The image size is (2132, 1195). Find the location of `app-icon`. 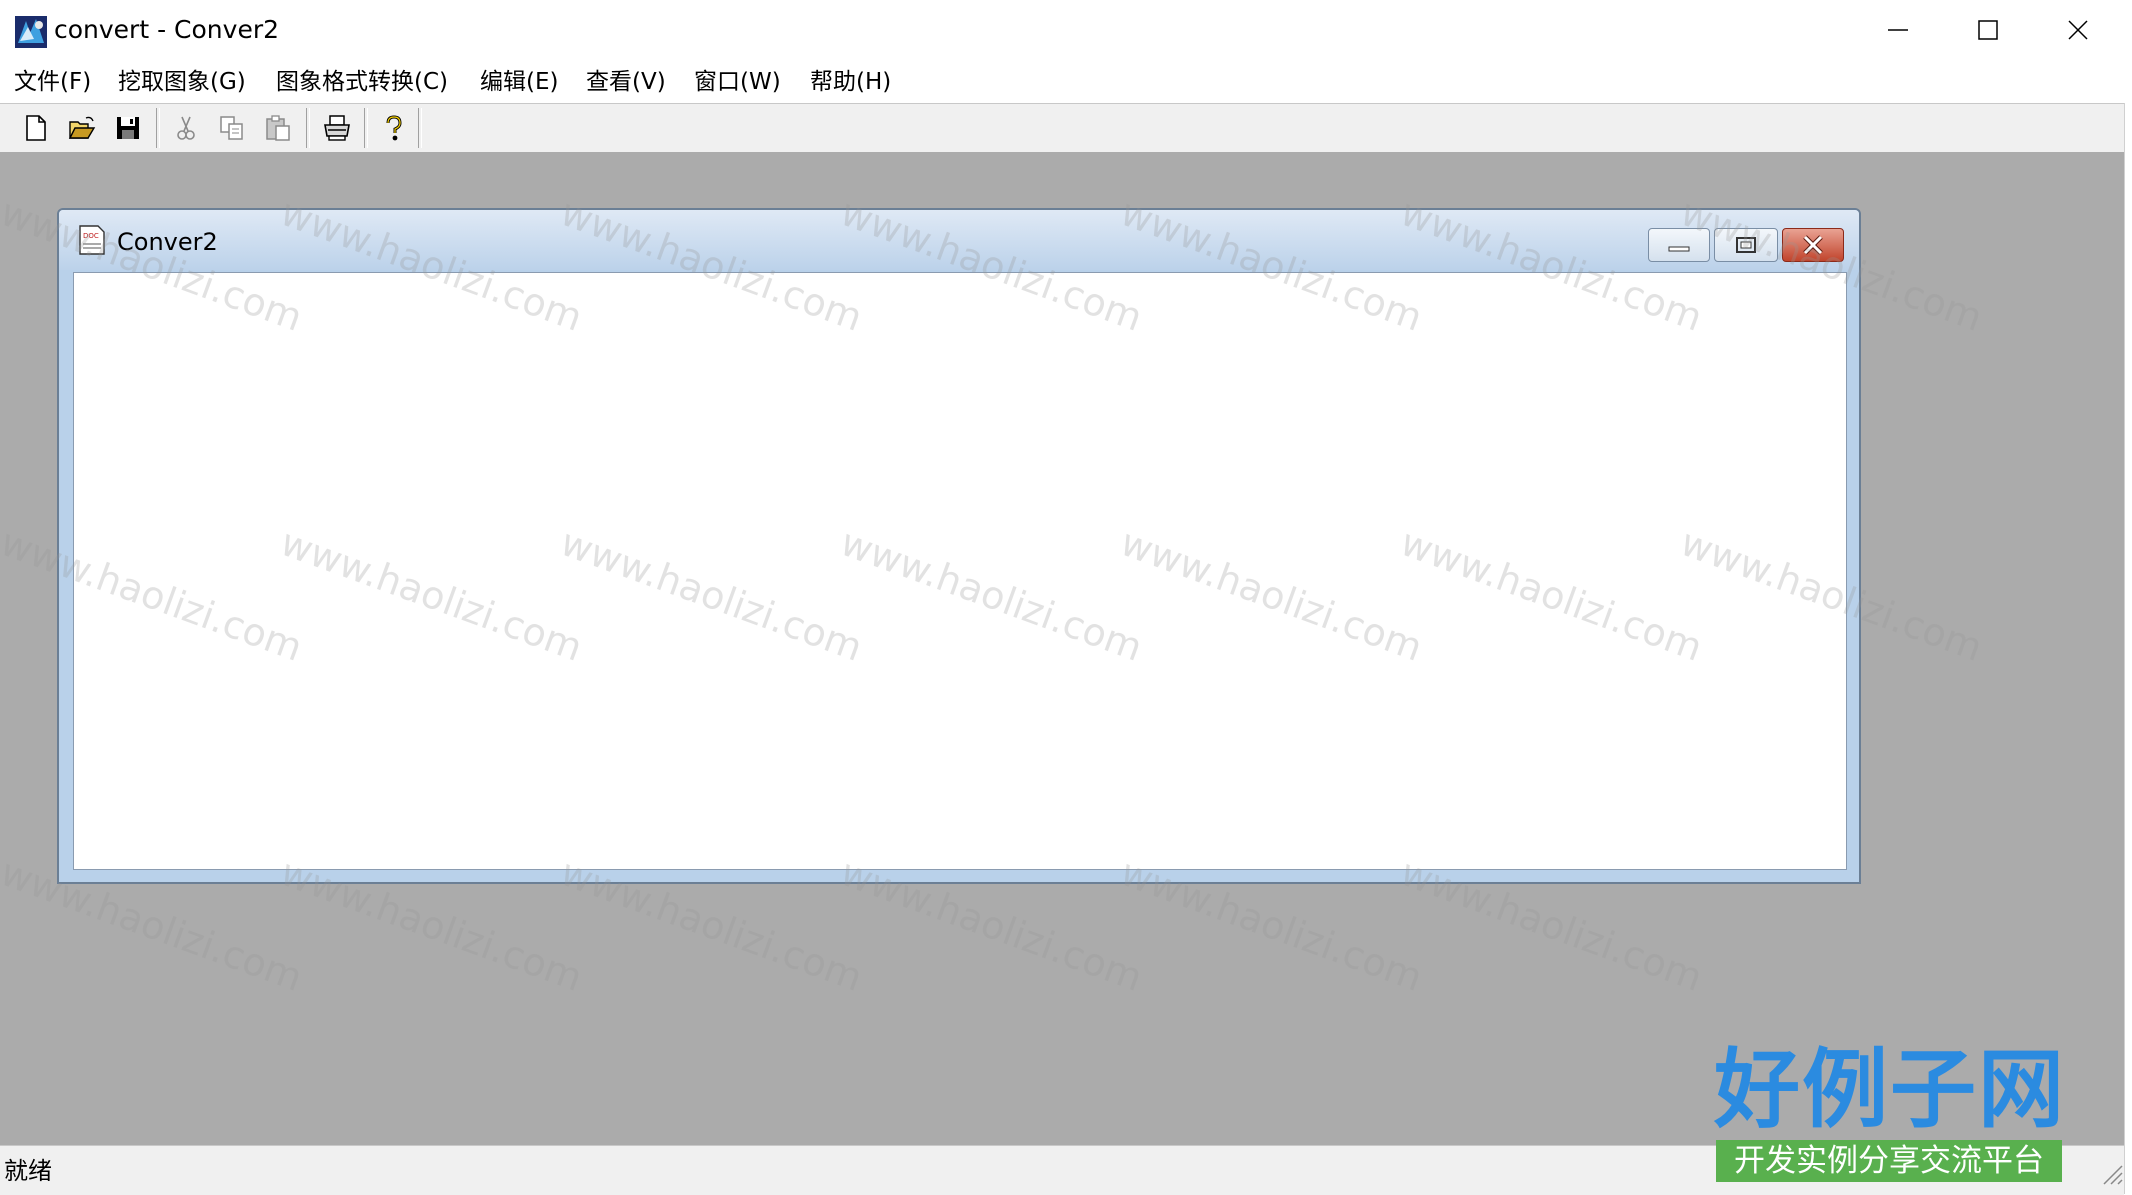

app-icon is located at coordinates (31, 32).